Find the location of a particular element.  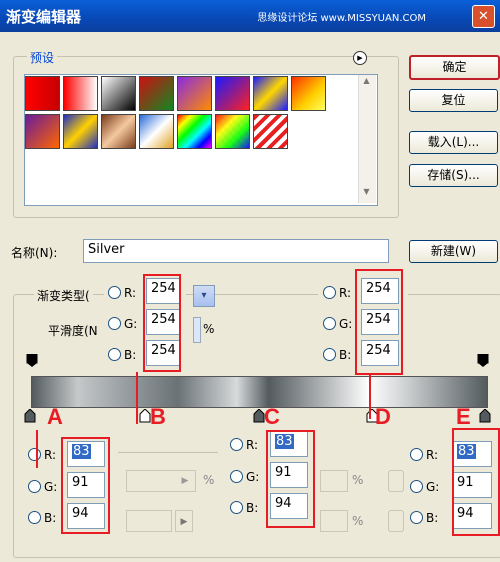

label-b-c: B: is located at coordinates (252, 508).